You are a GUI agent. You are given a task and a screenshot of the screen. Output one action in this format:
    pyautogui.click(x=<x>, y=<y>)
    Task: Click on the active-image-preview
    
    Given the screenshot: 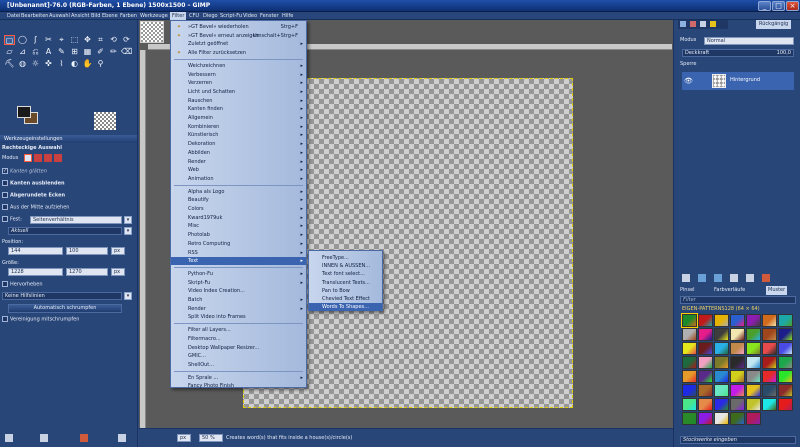 What is the action you would take?
    pyautogui.click(x=105, y=121)
    